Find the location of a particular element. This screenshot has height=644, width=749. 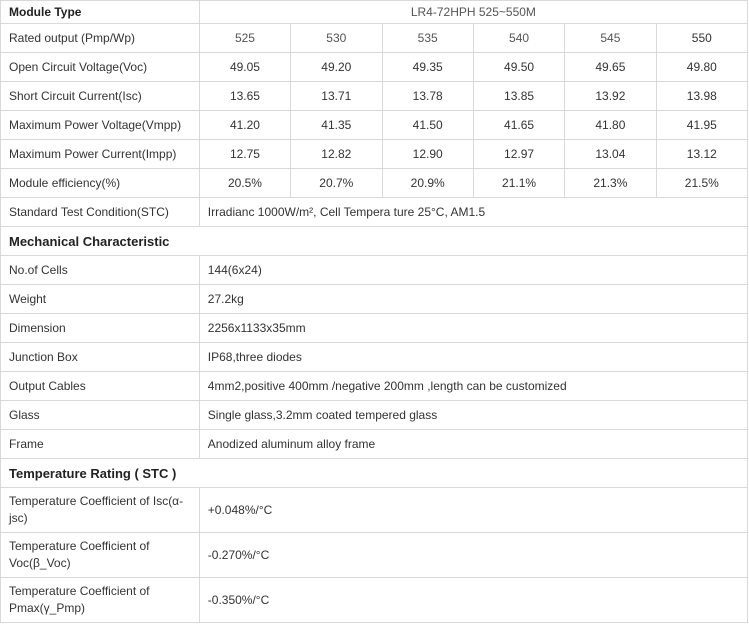

row-label: Frame is located at coordinates (100, 444).